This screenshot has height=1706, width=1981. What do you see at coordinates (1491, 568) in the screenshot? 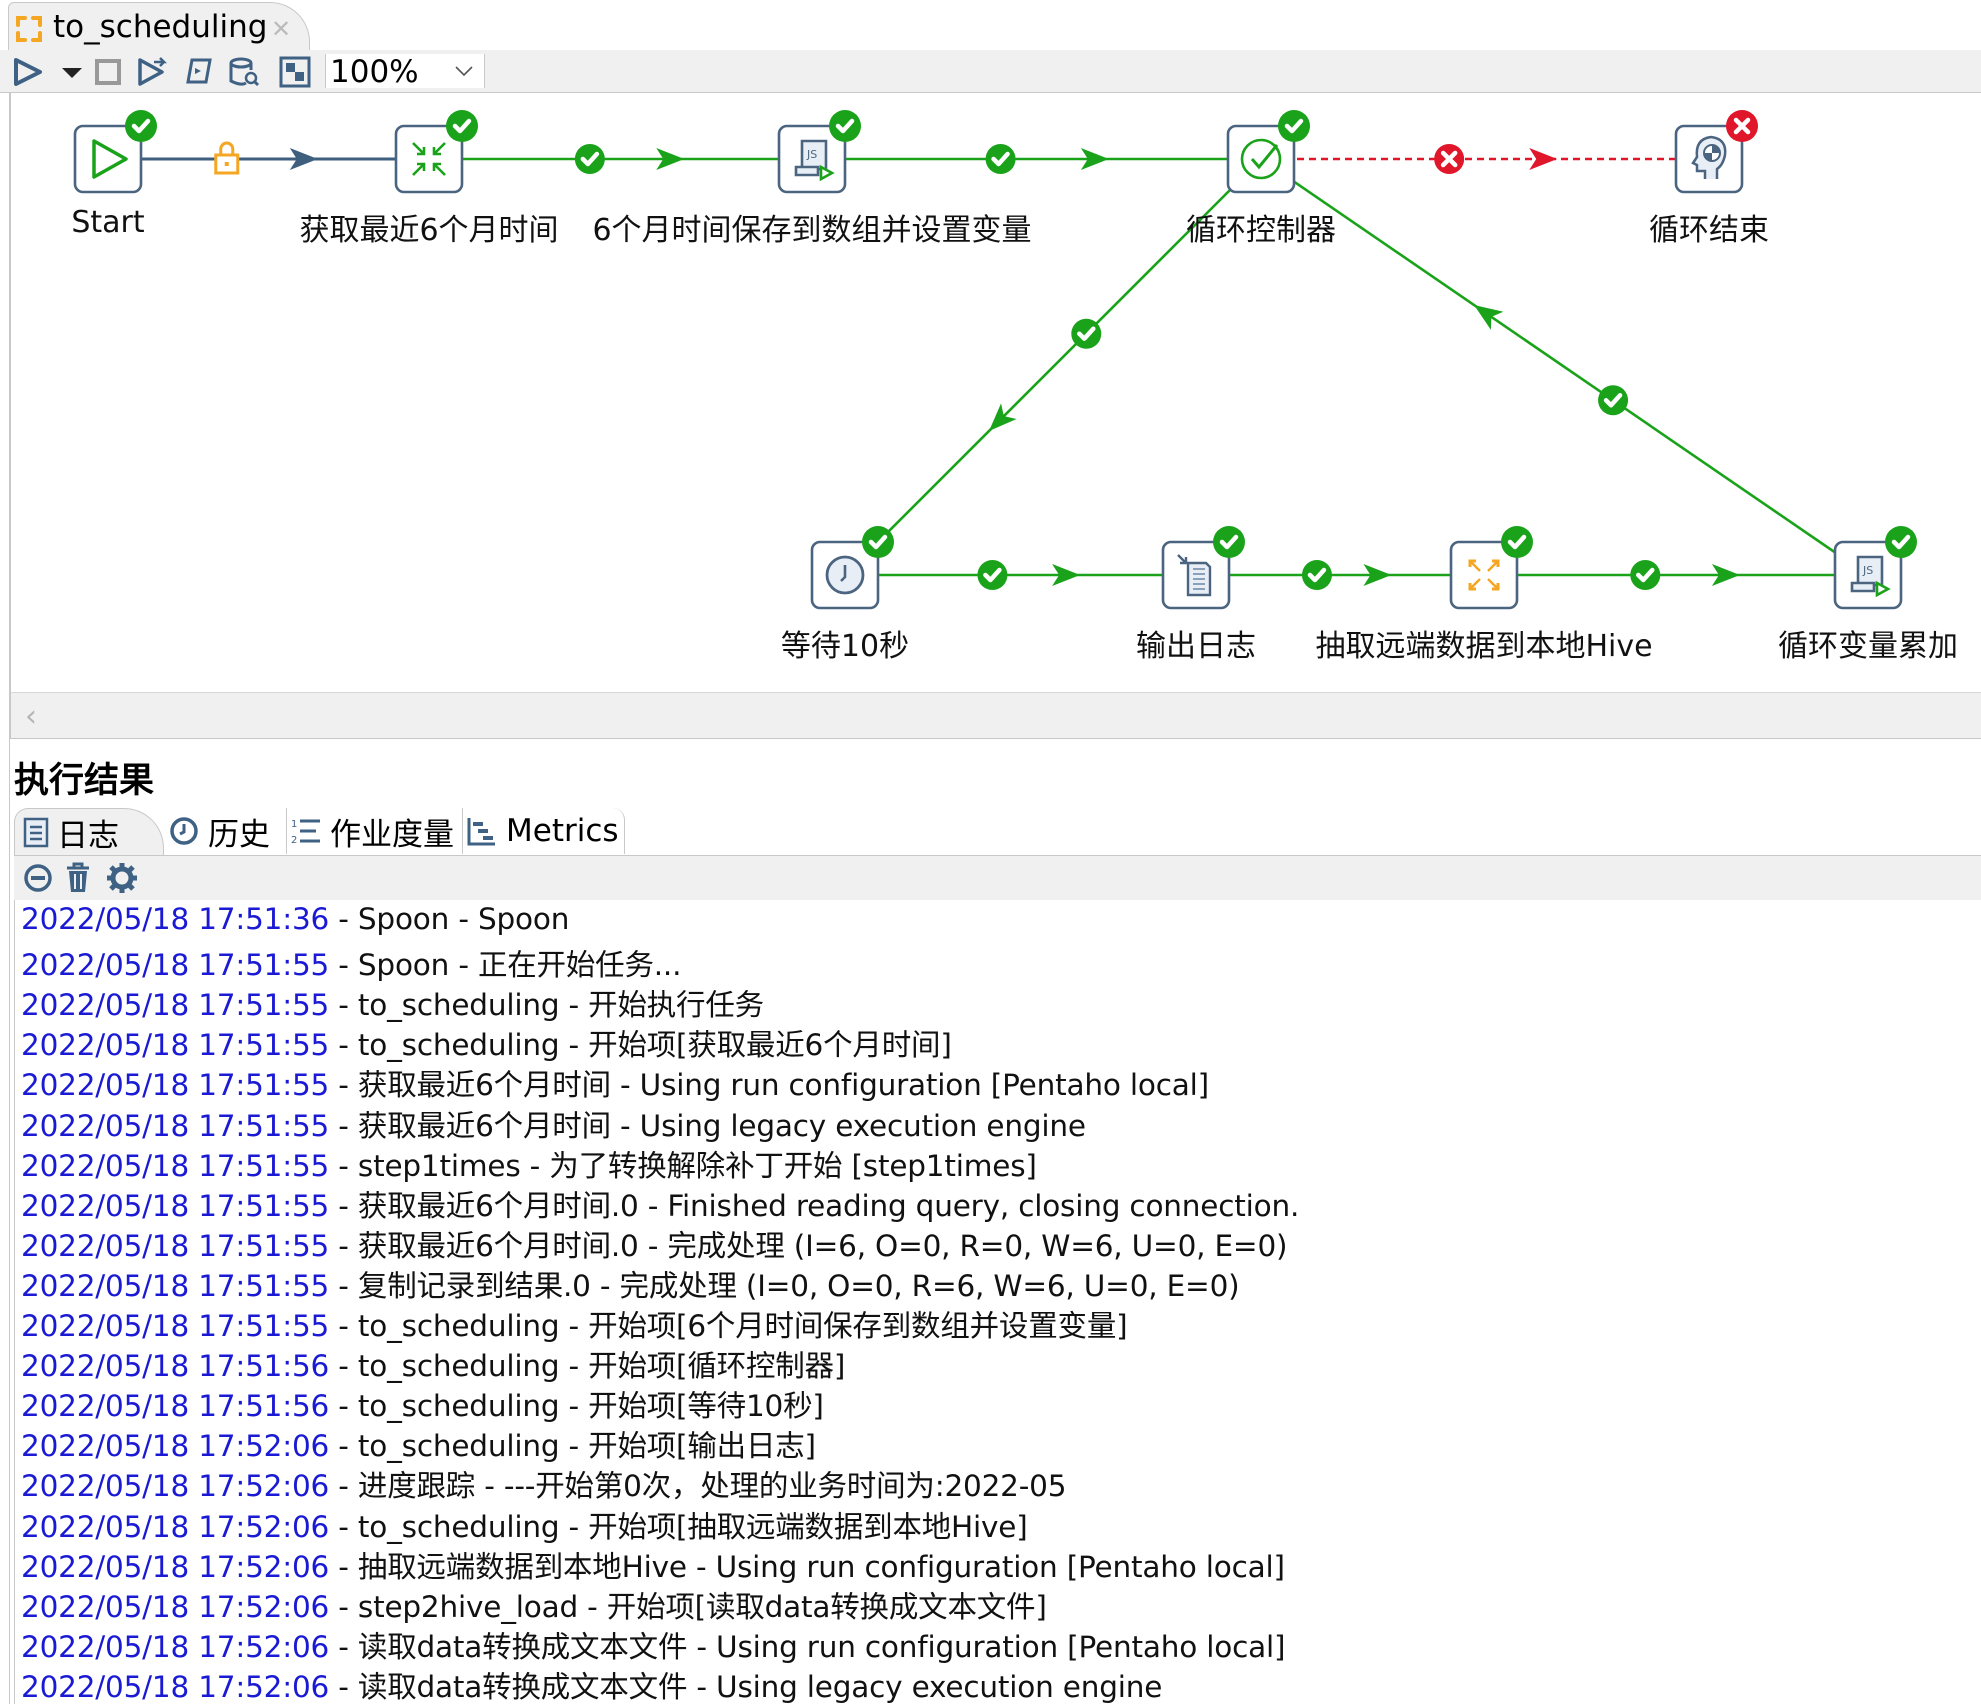
I see `job-entry-extract` at bounding box center [1491, 568].